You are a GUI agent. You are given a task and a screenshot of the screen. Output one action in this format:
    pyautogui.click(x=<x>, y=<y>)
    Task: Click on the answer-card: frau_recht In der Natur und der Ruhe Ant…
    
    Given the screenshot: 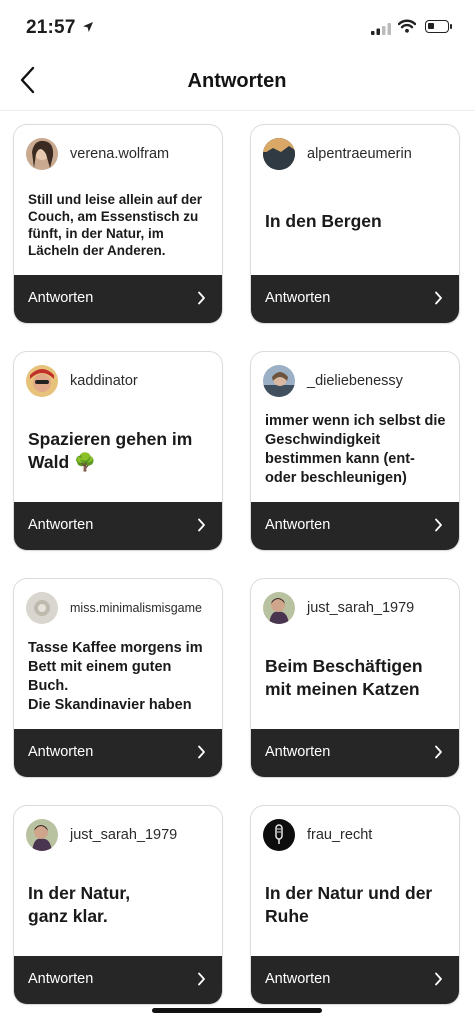 What is the action you would take?
    pyautogui.click(x=355, y=905)
    